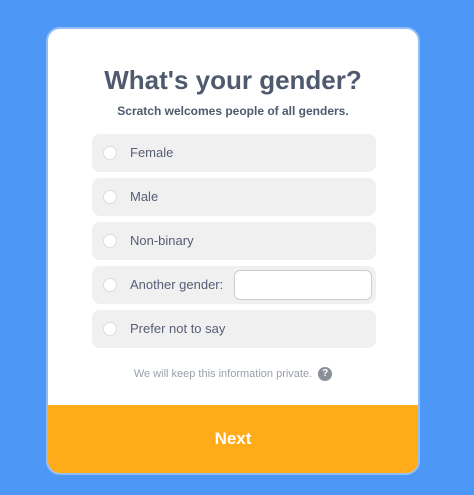  What do you see at coordinates (233, 80) in the screenshot?
I see `dialog-title: What's your gender?` at bounding box center [233, 80].